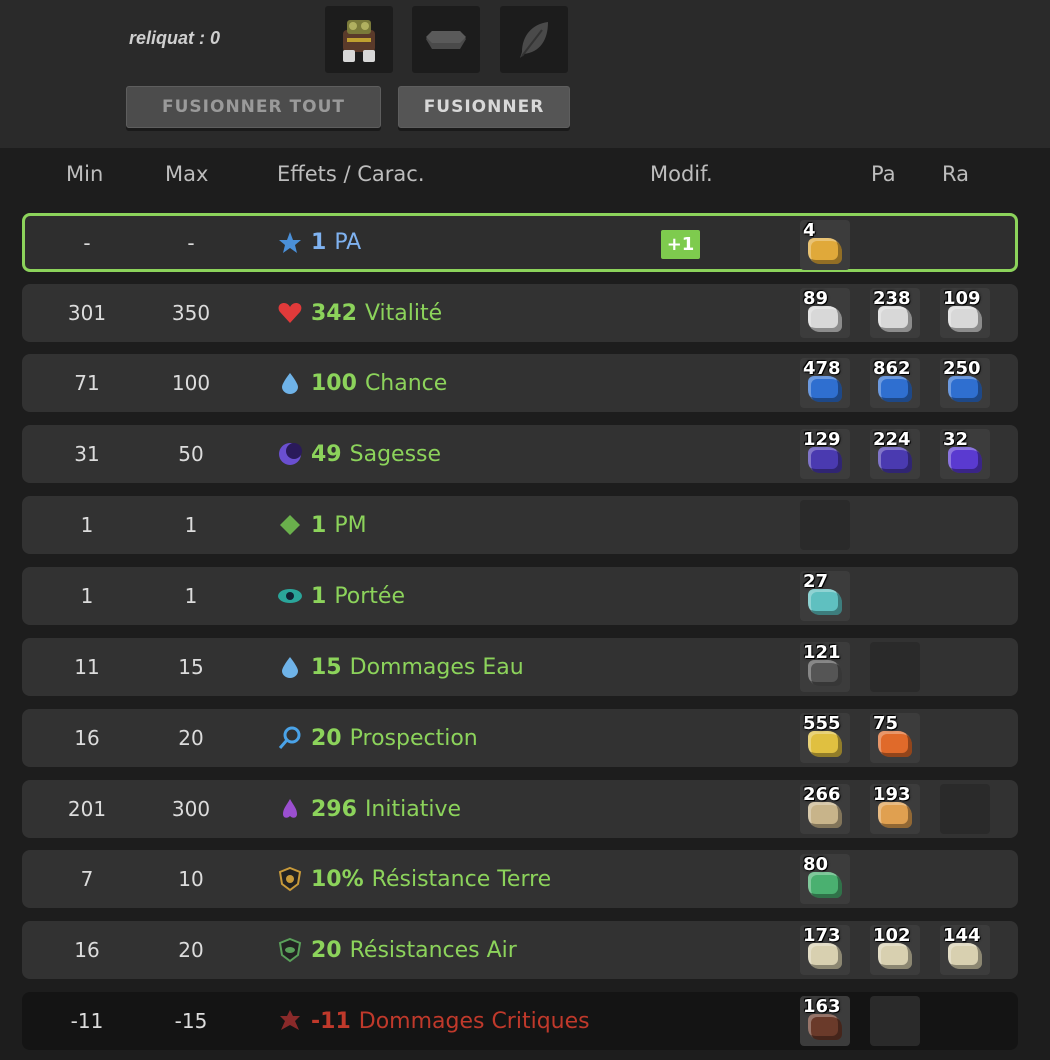 This screenshot has height=1060, width=1050. What do you see at coordinates (362, 383) in the screenshot?
I see `effect-label: 100 Chance` at bounding box center [362, 383].